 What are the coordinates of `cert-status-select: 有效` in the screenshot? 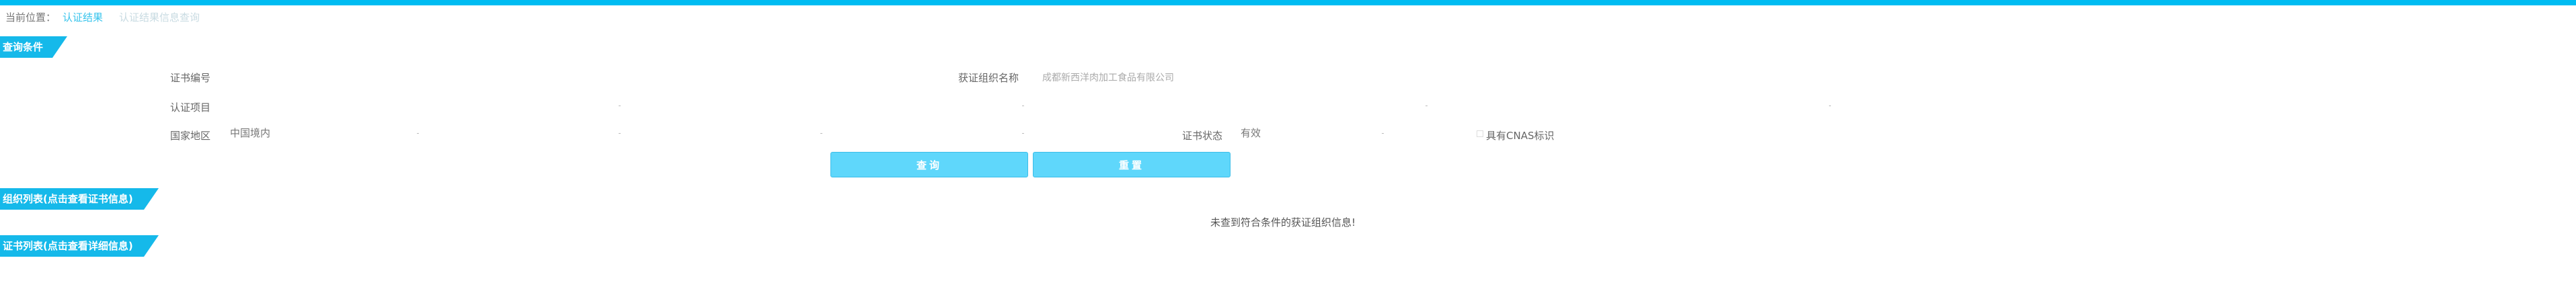 It's located at (1251, 133).